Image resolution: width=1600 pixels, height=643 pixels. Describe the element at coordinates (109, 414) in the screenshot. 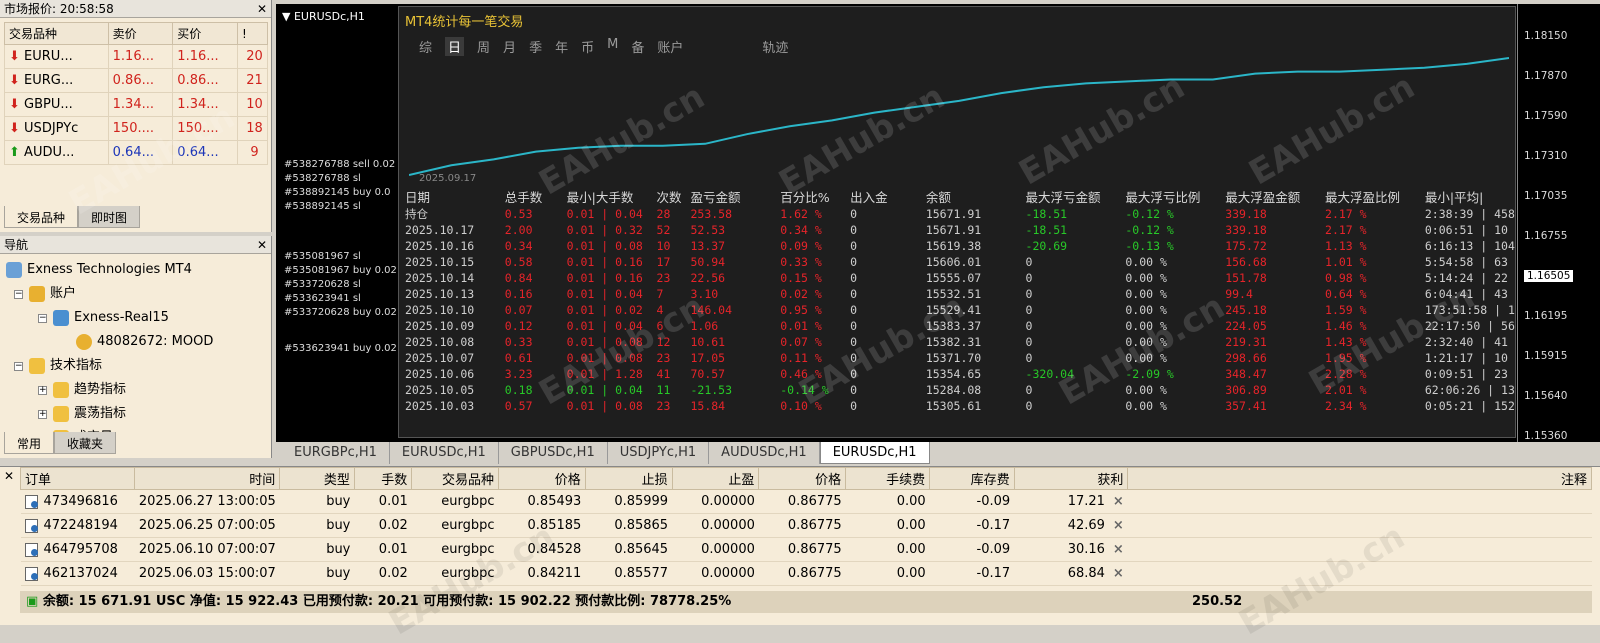

I see `tree-item-oscillators: + 震荡指标` at that location.